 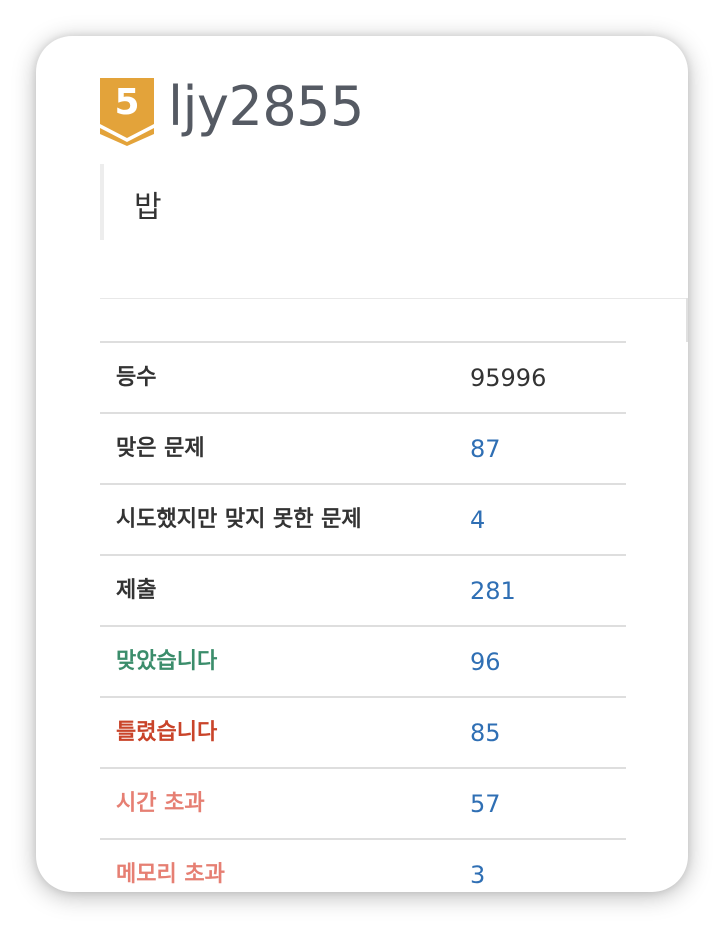 What do you see at coordinates (363, 447) in the screenshot?
I see `stats-row-solved: 맞은 문제 87` at bounding box center [363, 447].